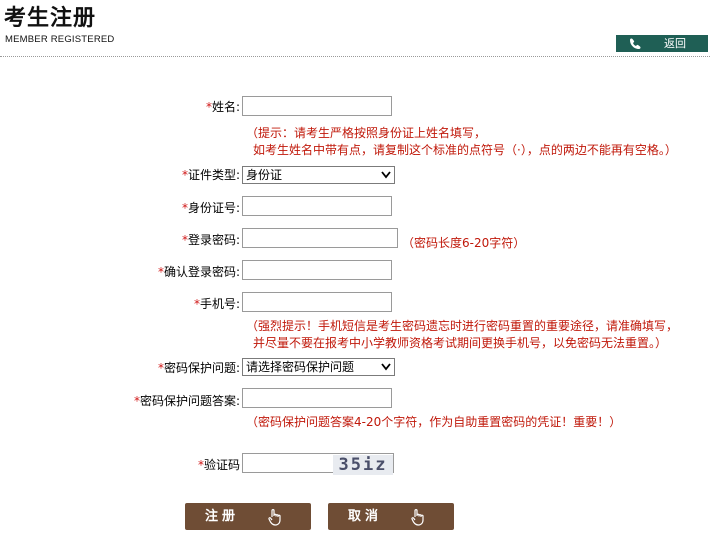  I want to click on security-question-selected: 请选择密码保护问题, so click(300, 367).